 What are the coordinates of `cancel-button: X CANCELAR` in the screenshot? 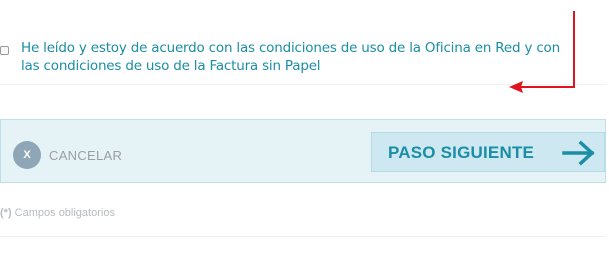 It's located at (67, 155).